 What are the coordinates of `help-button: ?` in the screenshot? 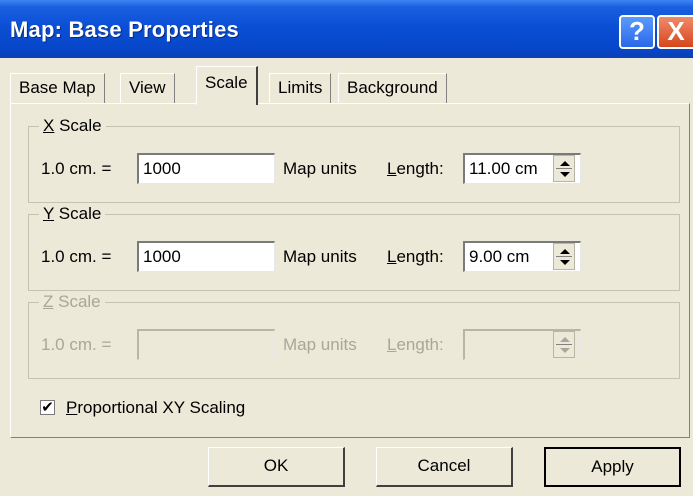 It's located at (637, 32).